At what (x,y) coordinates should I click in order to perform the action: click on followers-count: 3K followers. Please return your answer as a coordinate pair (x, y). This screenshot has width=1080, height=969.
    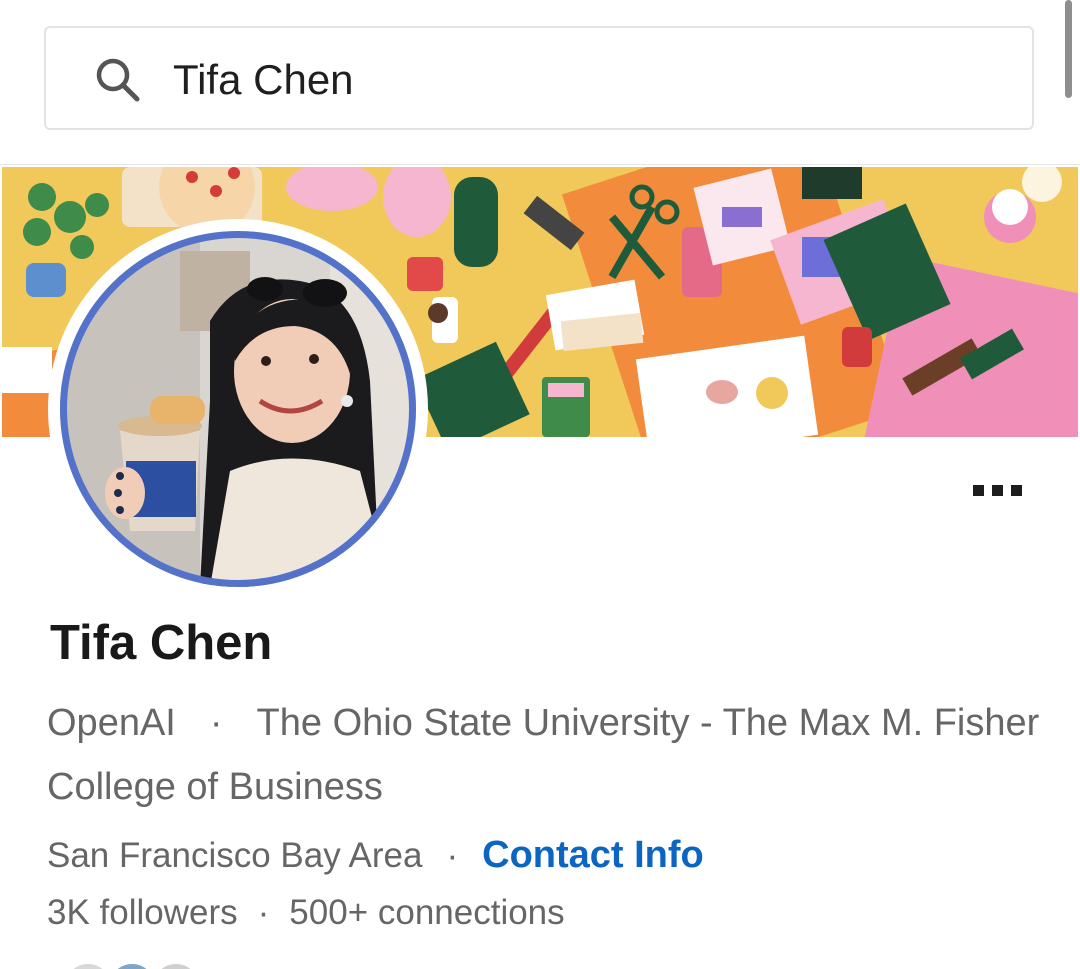
    Looking at the image, I should click on (142, 912).